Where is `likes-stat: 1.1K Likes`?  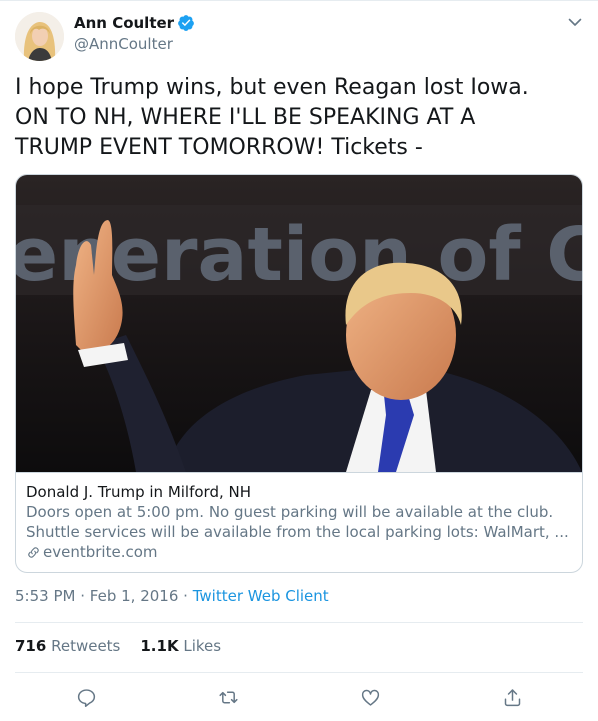
likes-stat: 1.1K Likes is located at coordinates (180, 646).